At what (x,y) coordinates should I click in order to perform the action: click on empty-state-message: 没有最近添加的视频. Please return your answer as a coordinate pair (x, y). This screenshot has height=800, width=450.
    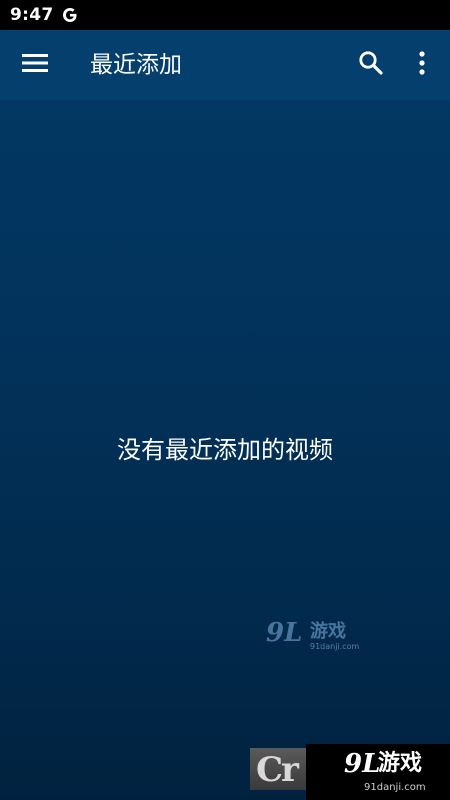
    Looking at the image, I should click on (225, 450).